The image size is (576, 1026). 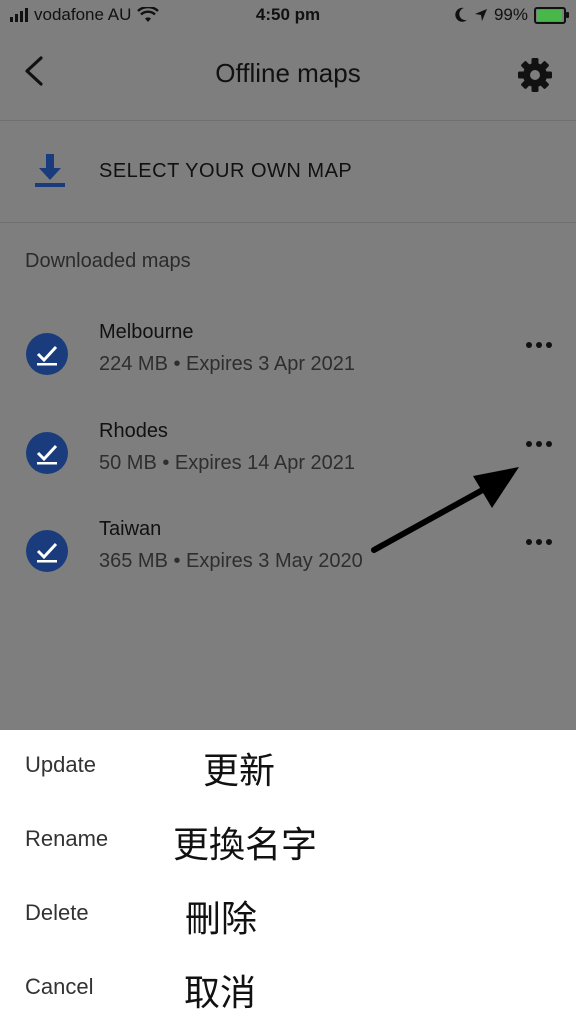 What do you see at coordinates (227, 364) in the screenshot?
I see `map-details: 224 MB • Expires 3 Apr 2021` at bounding box center [227, 364].